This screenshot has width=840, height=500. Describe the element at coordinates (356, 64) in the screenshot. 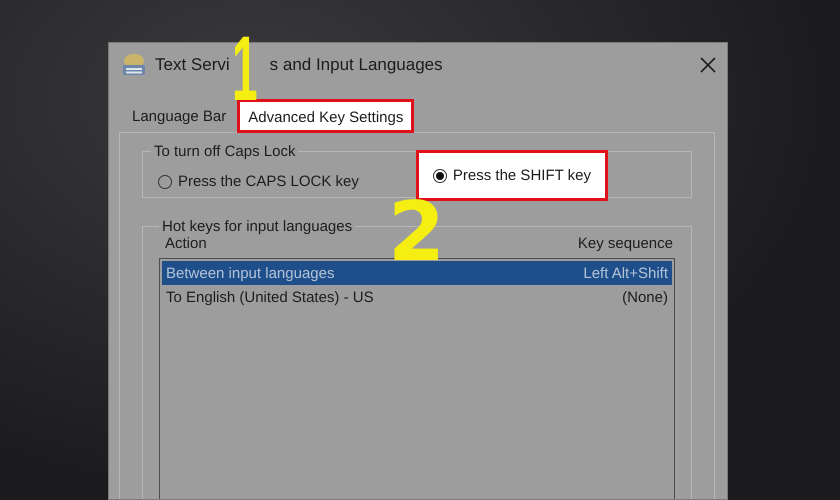

I see `window-title: s and Input Languages` at that location.